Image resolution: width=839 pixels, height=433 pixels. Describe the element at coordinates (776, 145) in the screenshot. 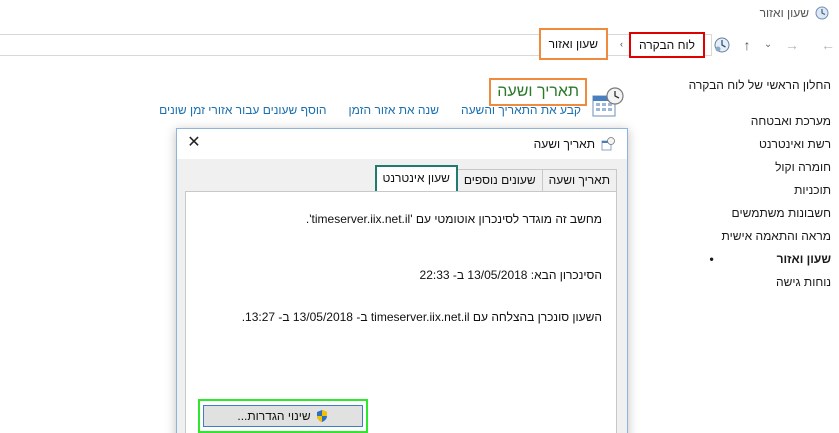

I see `sidebar-item-network-internet: רשת ואינטרנט` at that location.